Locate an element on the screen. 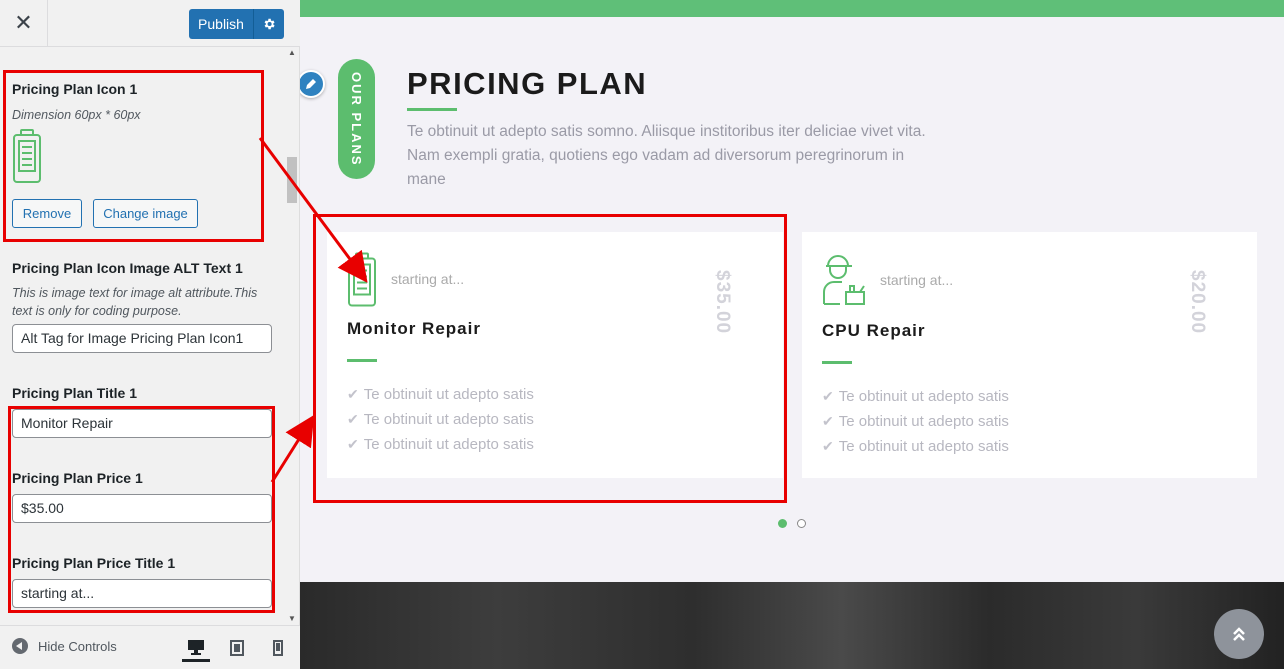 This screenshot has width=1284, height=669. our-plans-badge-text: OUR PLANS is located at coordinates (356, 119).